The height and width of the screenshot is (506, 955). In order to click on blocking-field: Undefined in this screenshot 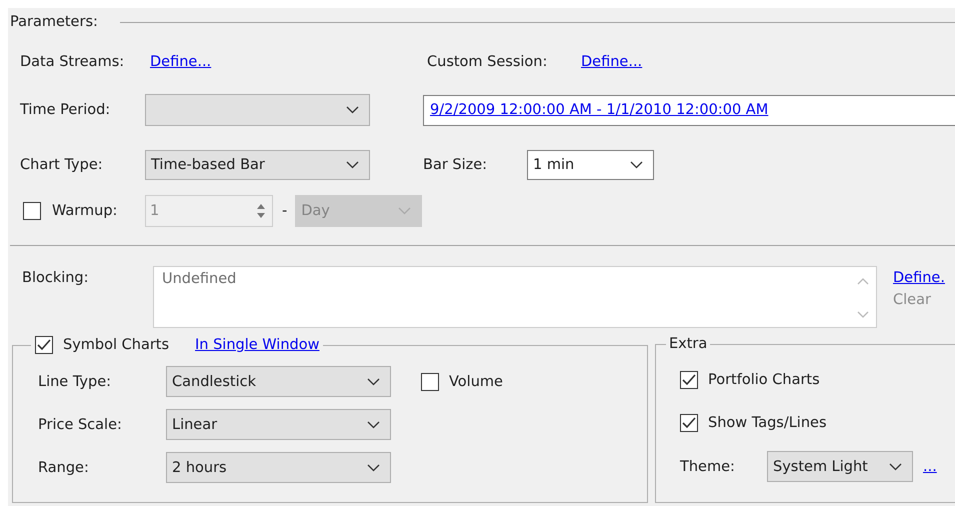, I will do `click(515, 297)`.